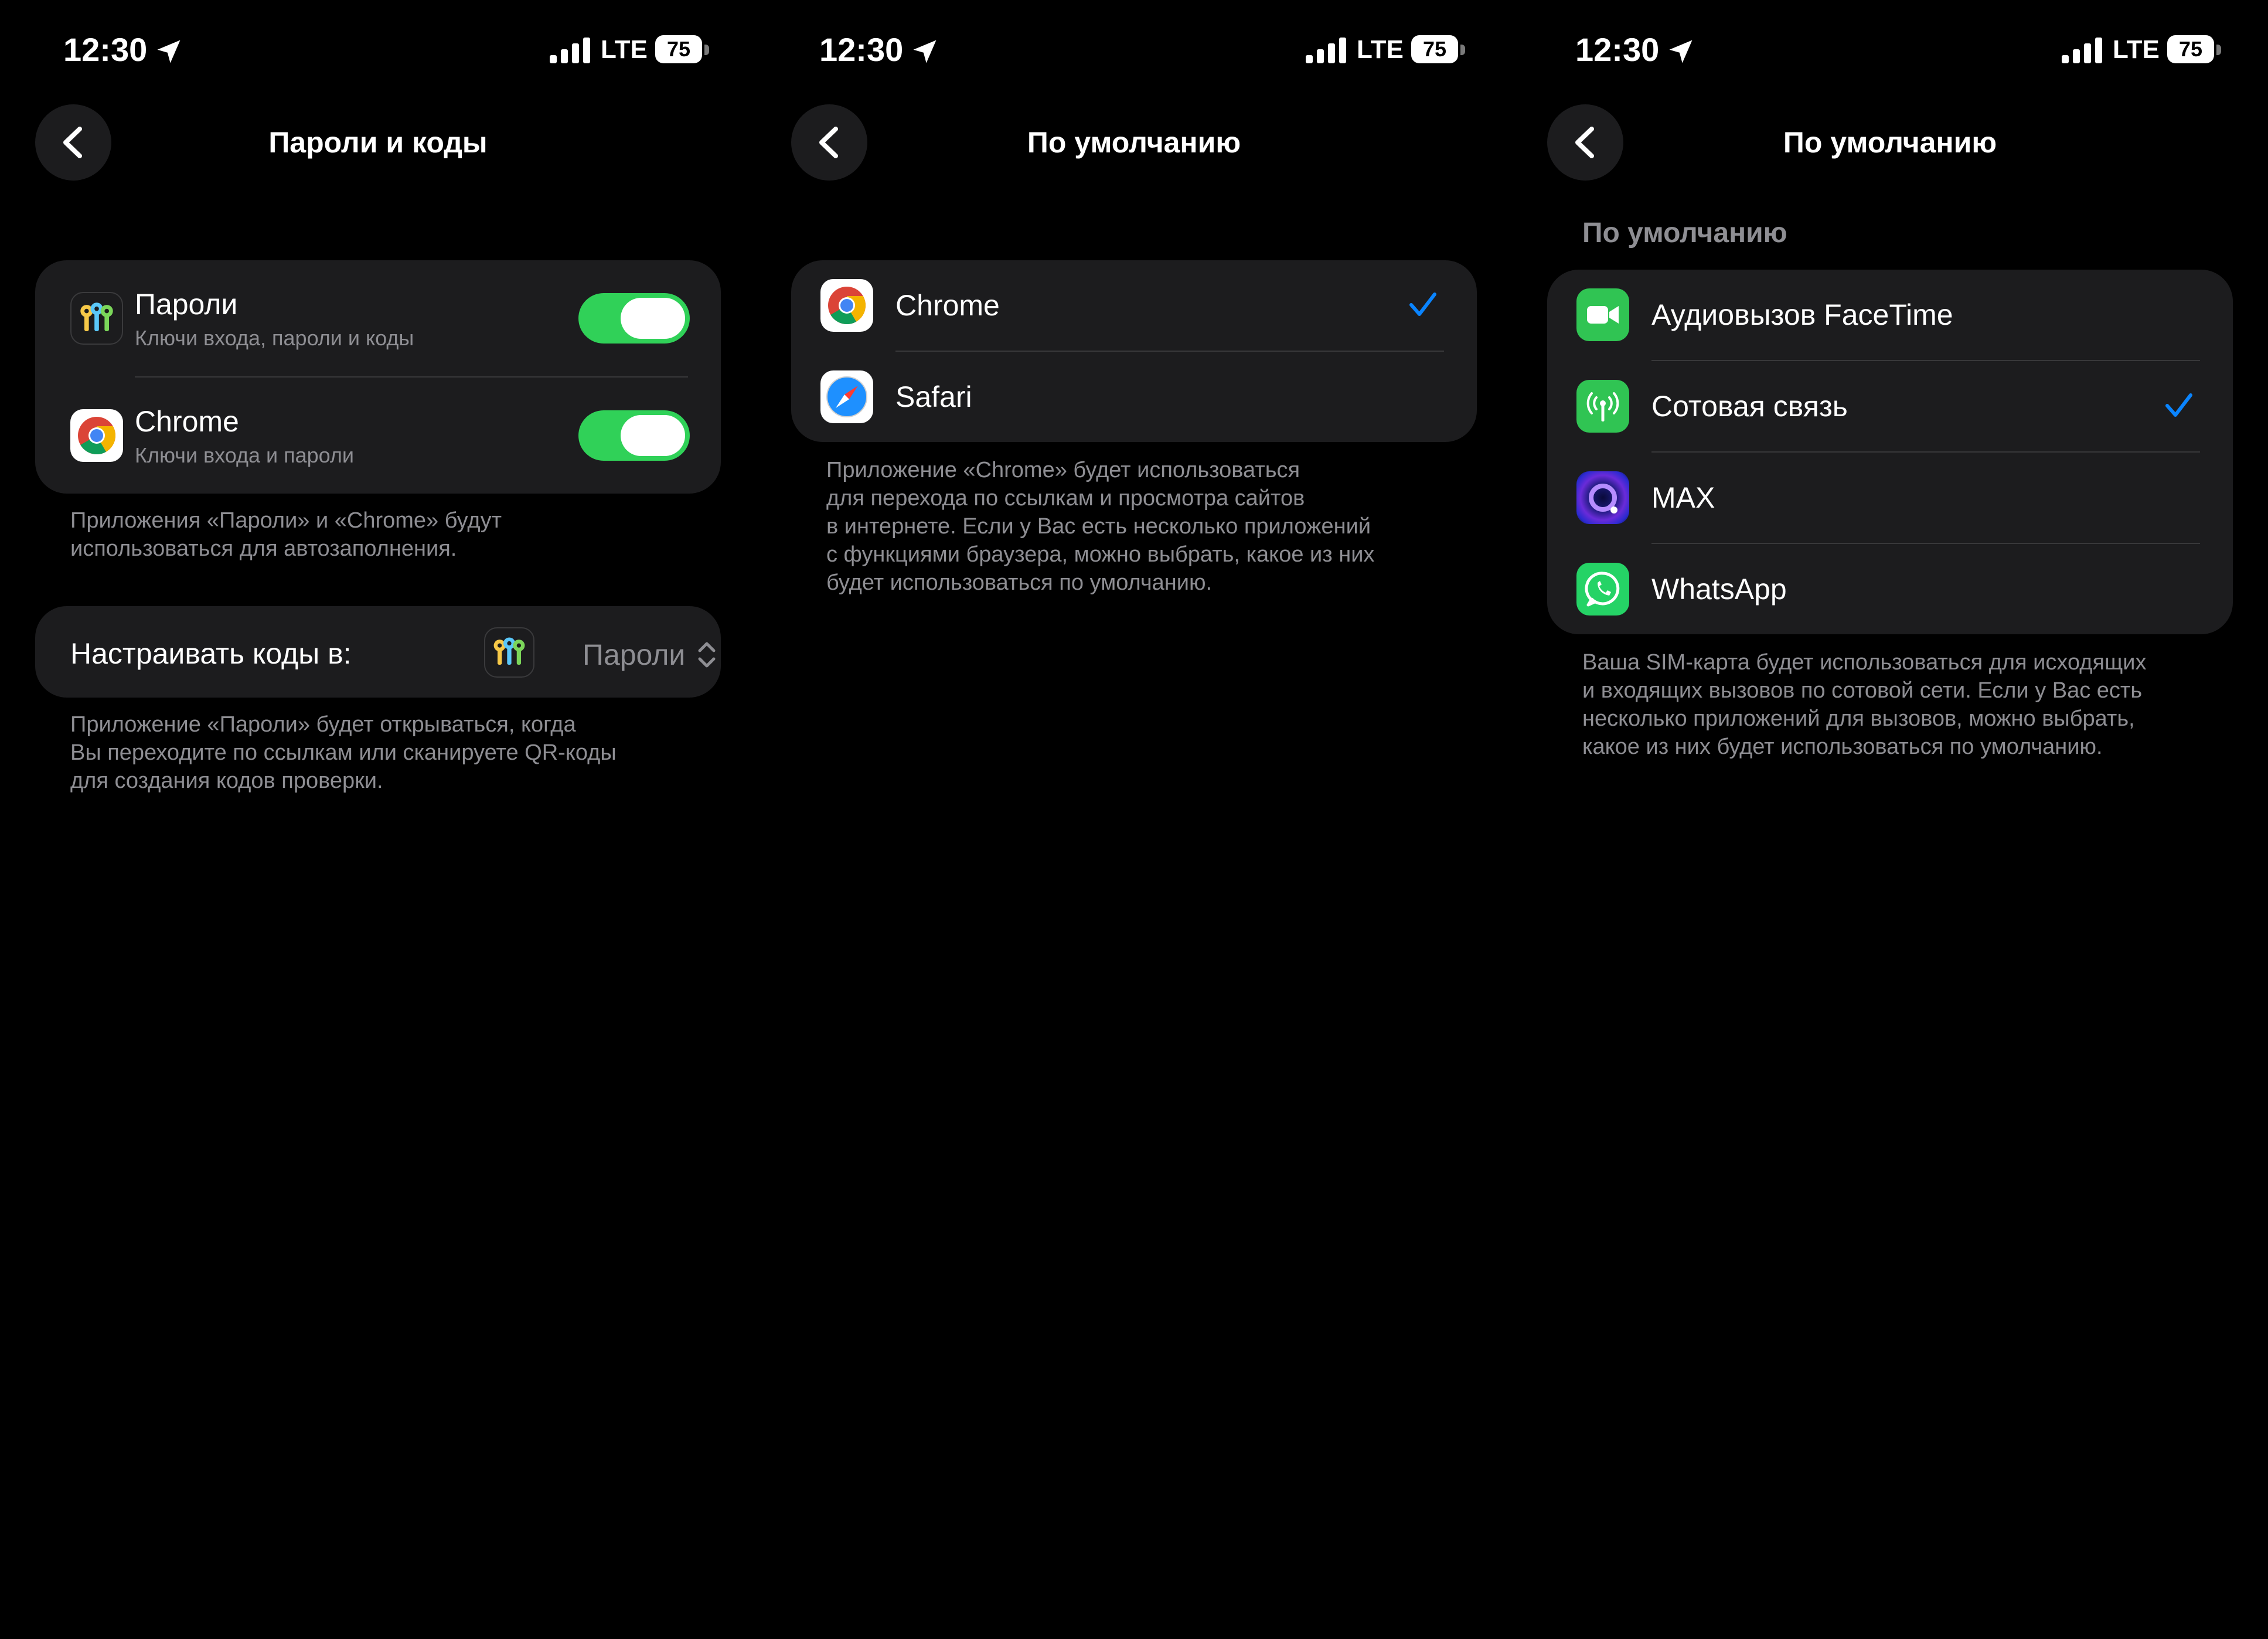  Describe the element at coordinates (846, 396) in the screenshot. I see `safari-icon` at that location.